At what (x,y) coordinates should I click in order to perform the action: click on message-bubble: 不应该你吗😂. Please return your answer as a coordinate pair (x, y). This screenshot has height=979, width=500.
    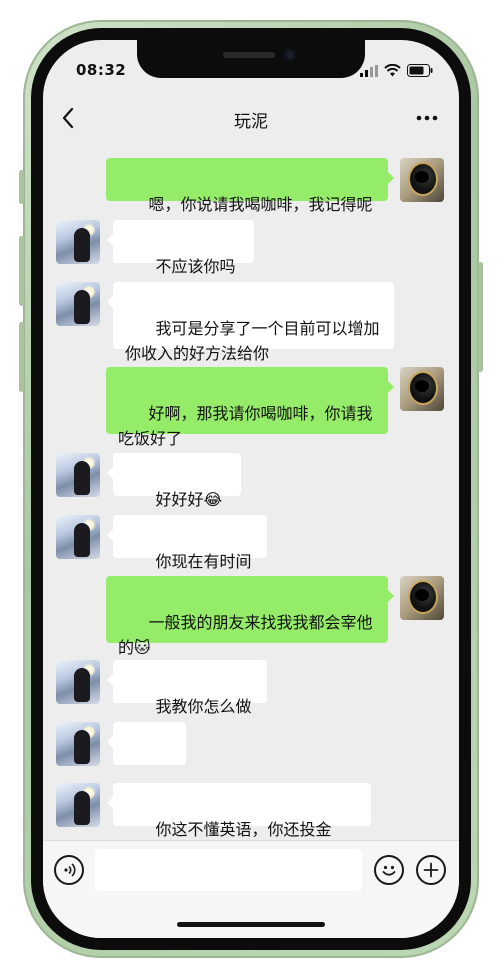
    Looking at the image, I should click on (180, 260).